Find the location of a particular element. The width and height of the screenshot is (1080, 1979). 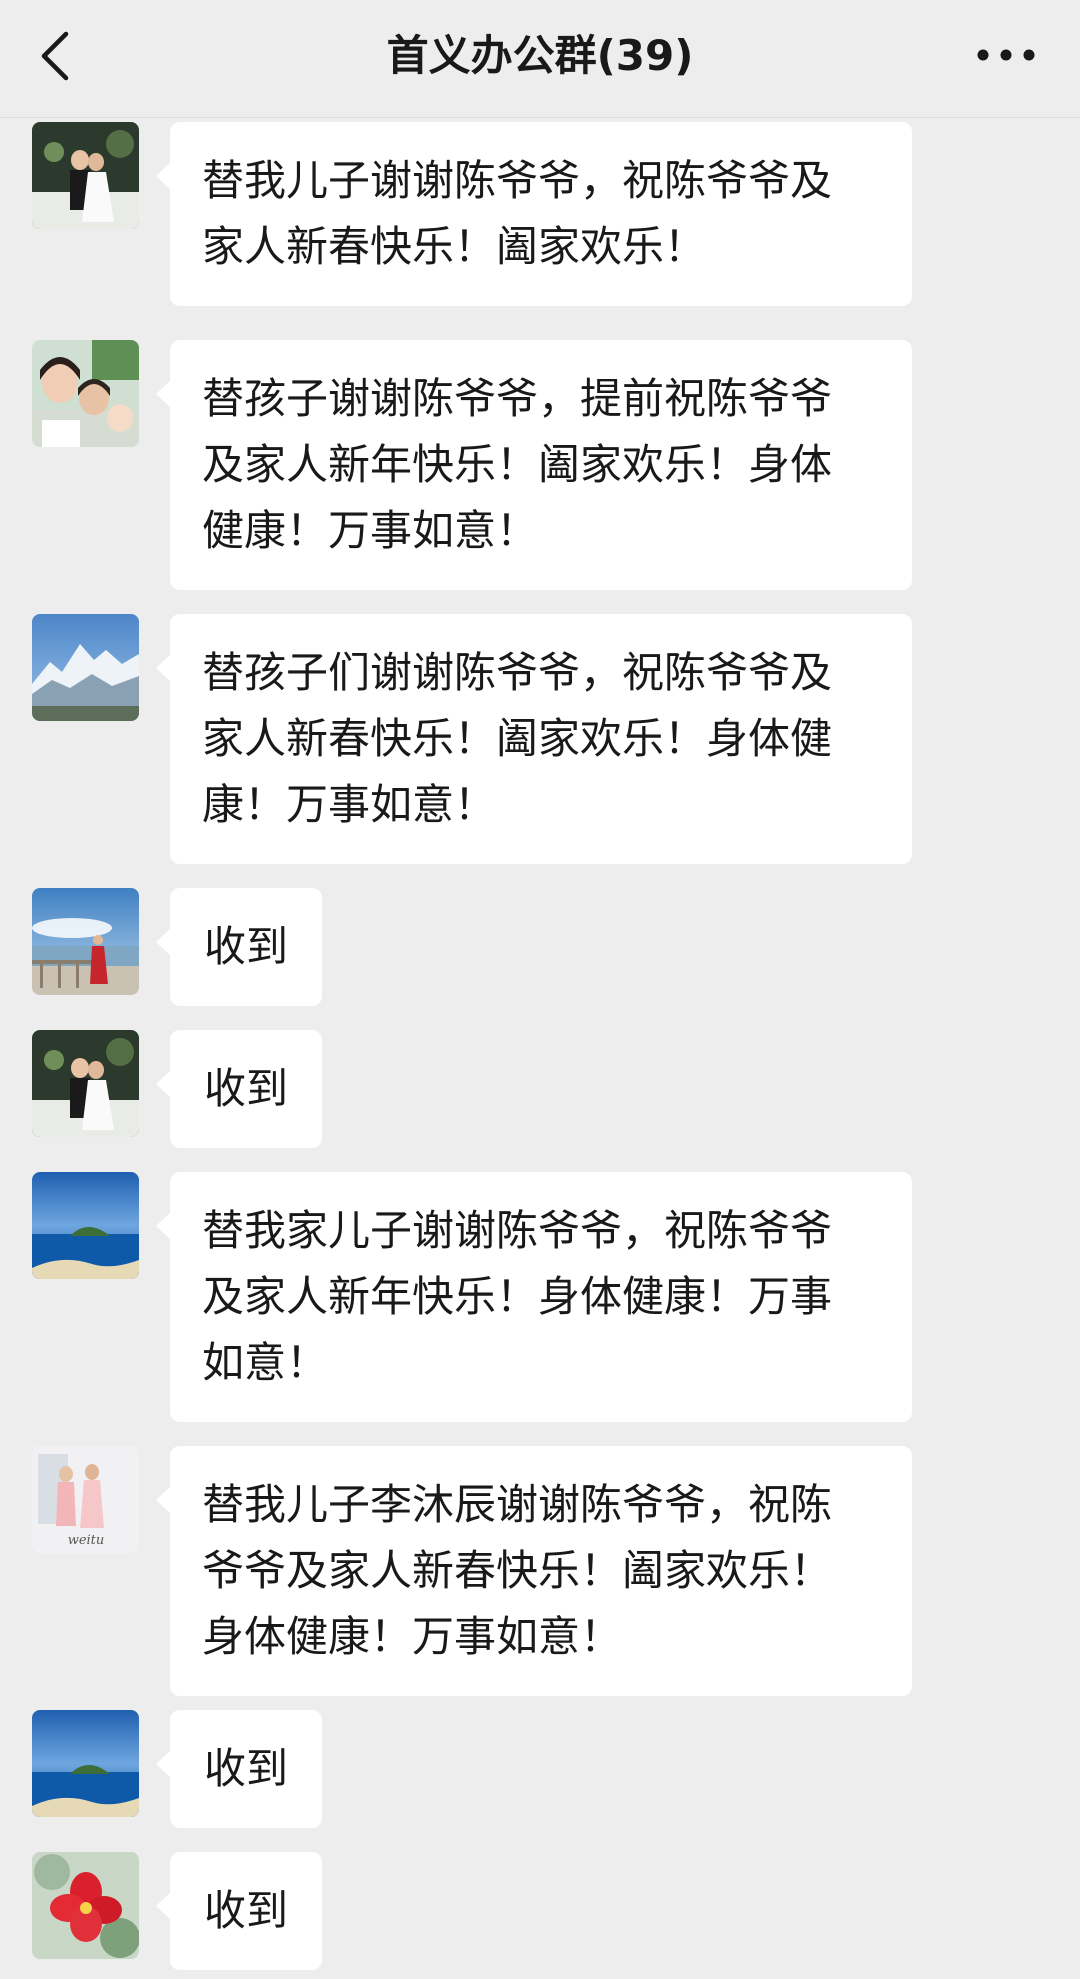

chat-title: 首义办公群(39) is located at coordinates (540, 55).